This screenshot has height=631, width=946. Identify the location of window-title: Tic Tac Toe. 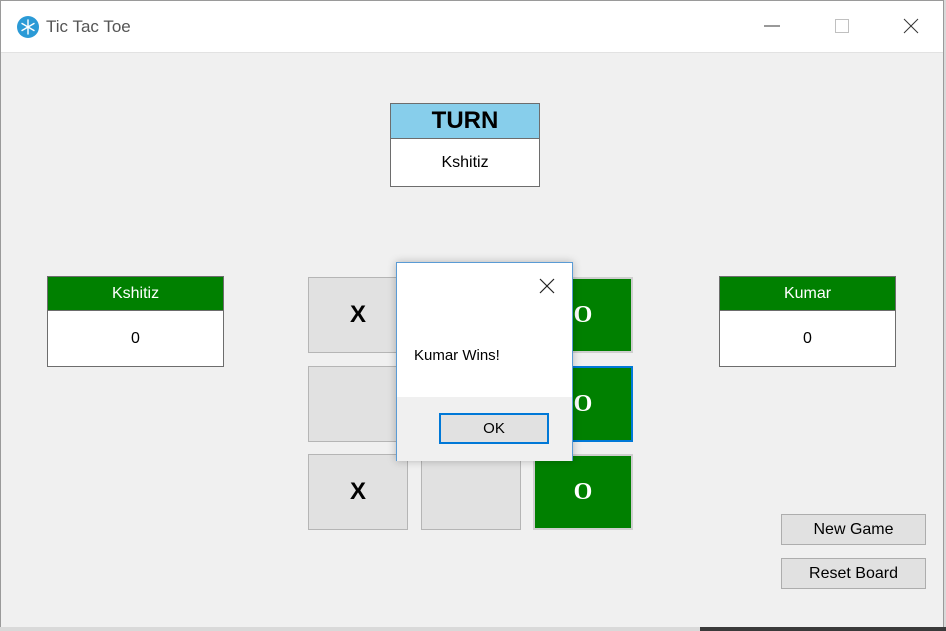
(88, 26).